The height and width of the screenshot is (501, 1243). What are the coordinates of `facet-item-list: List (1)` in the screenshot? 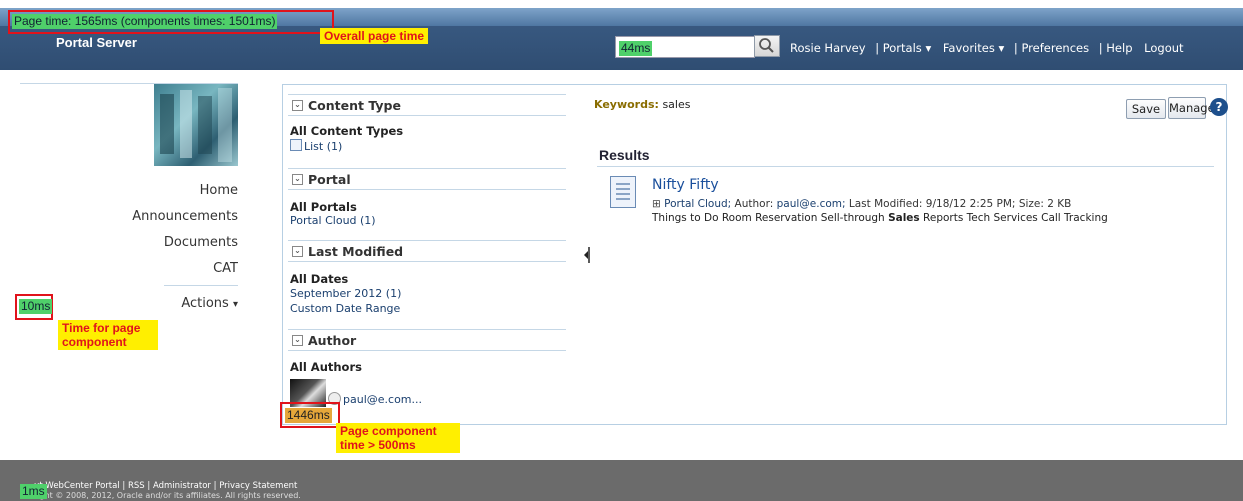 It's located at (316, 146).